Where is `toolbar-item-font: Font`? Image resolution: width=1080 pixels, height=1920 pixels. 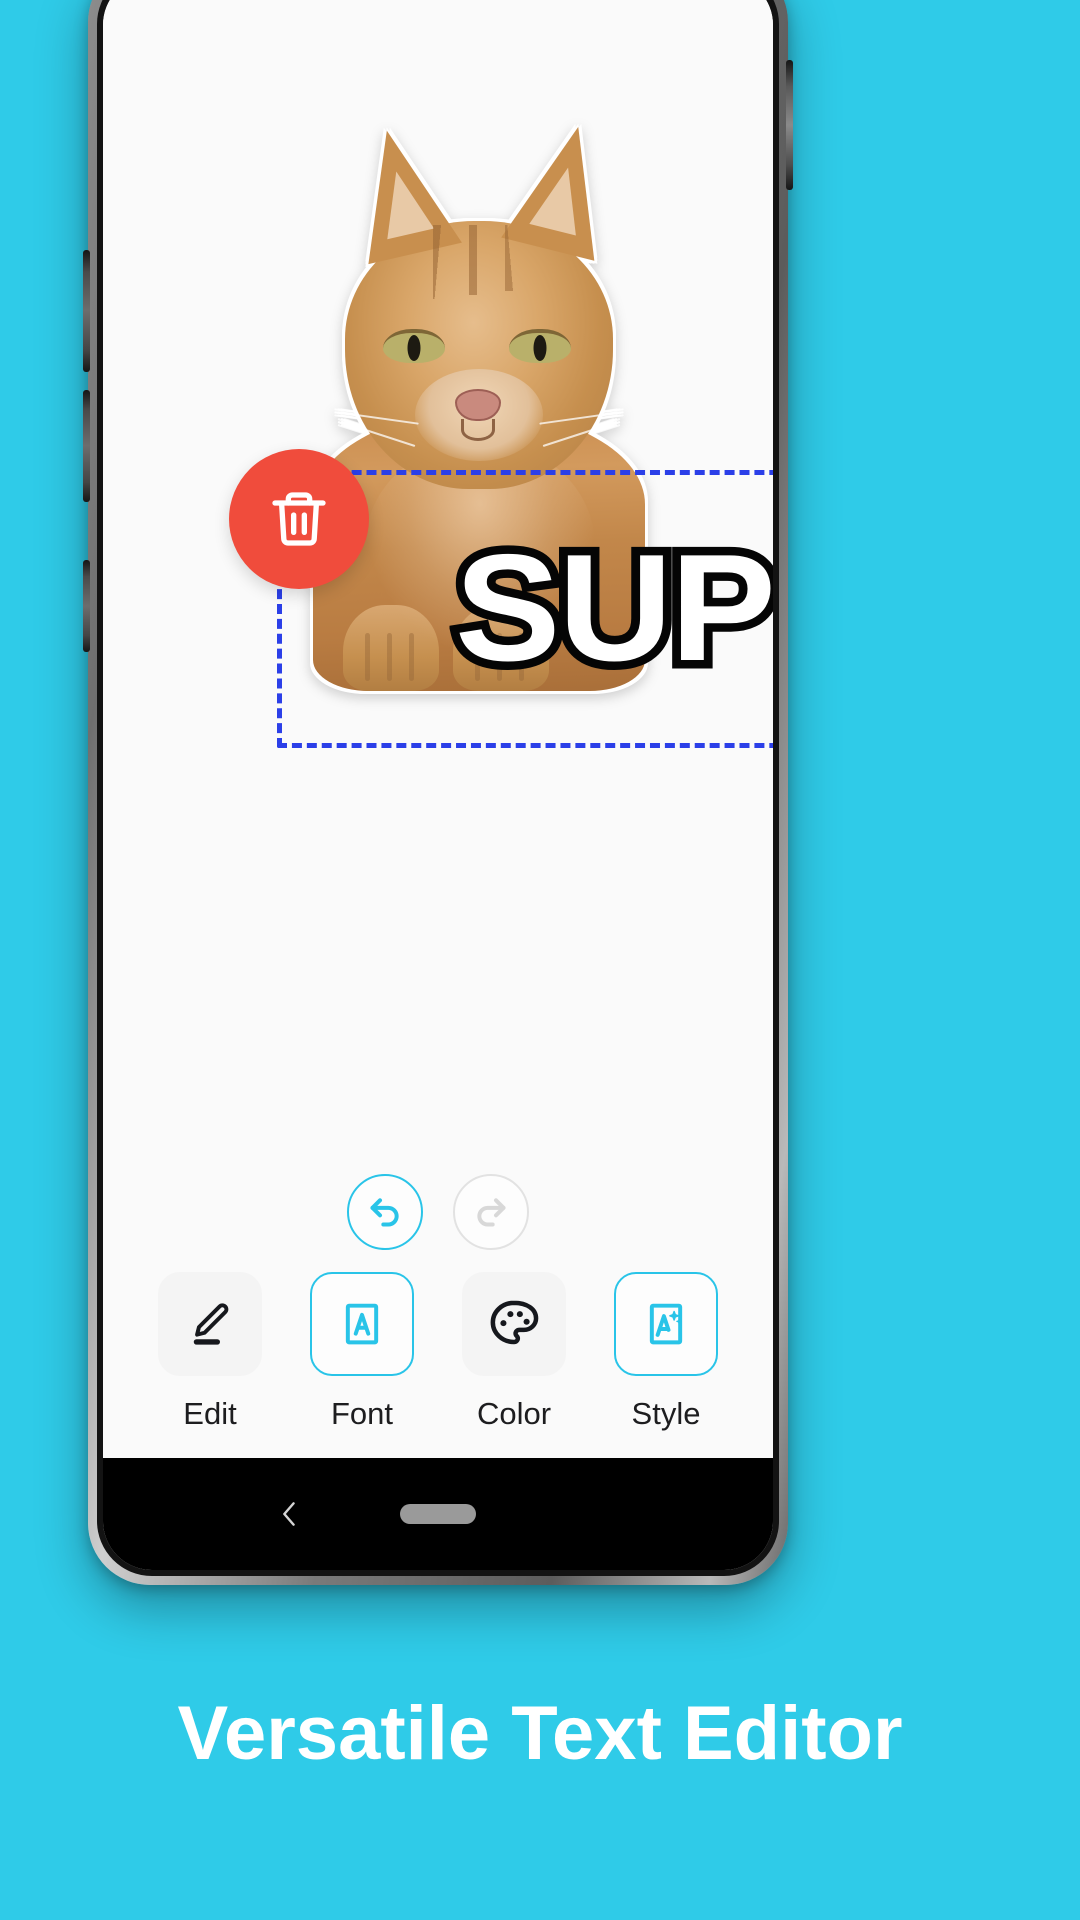
toolbar-item-font: Font is located at coordinates (362, 1352).